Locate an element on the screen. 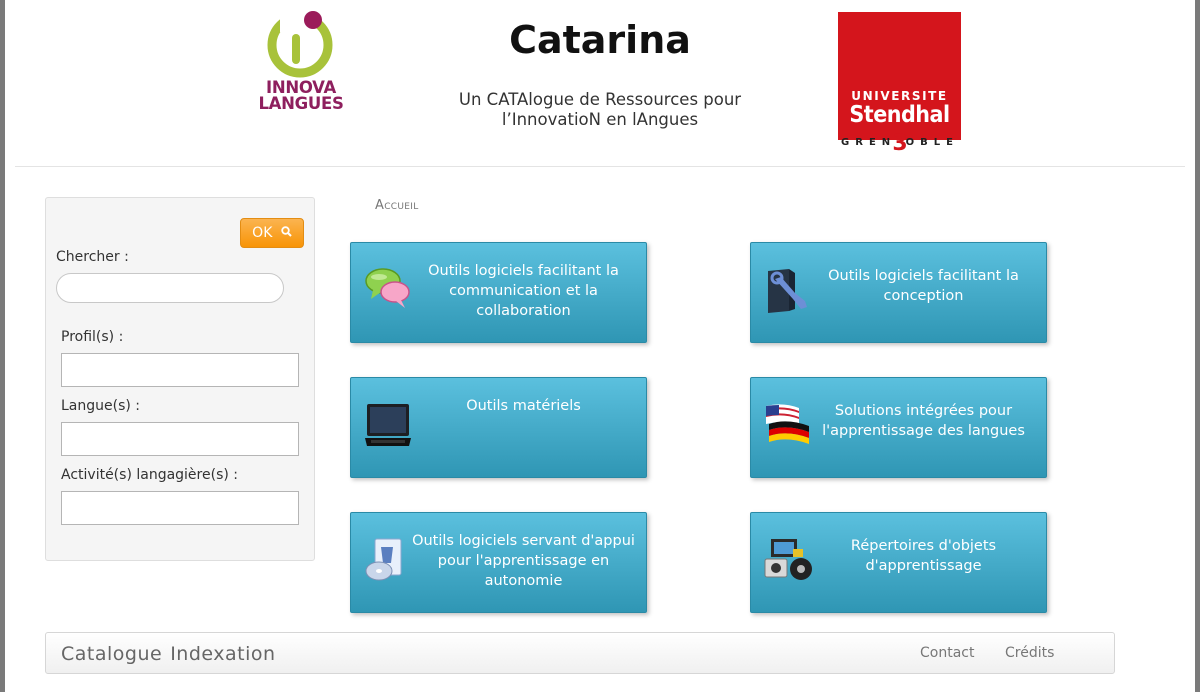 The width and height of the screenshot is (1200, 692). nav-contact: Contact is located at coordinates (947, 653).